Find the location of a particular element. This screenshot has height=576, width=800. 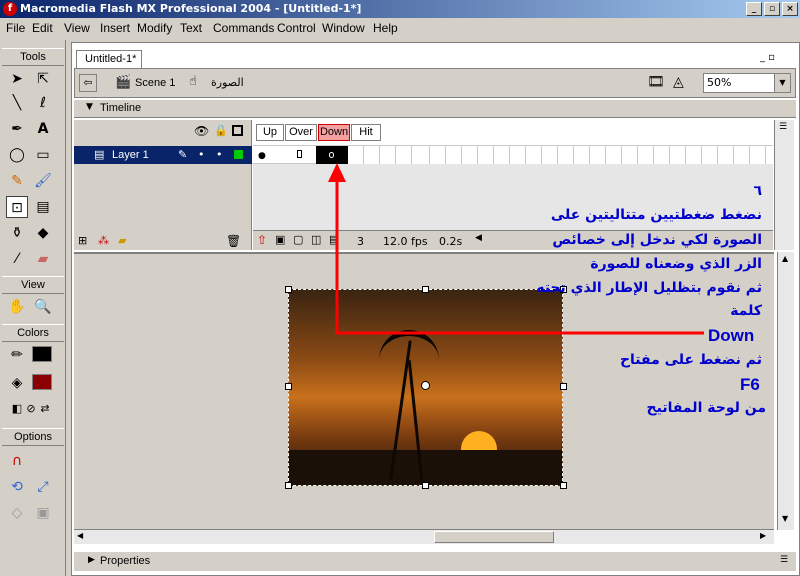

properties-expand-icon: ▶ is located at coordinates (91, 560).